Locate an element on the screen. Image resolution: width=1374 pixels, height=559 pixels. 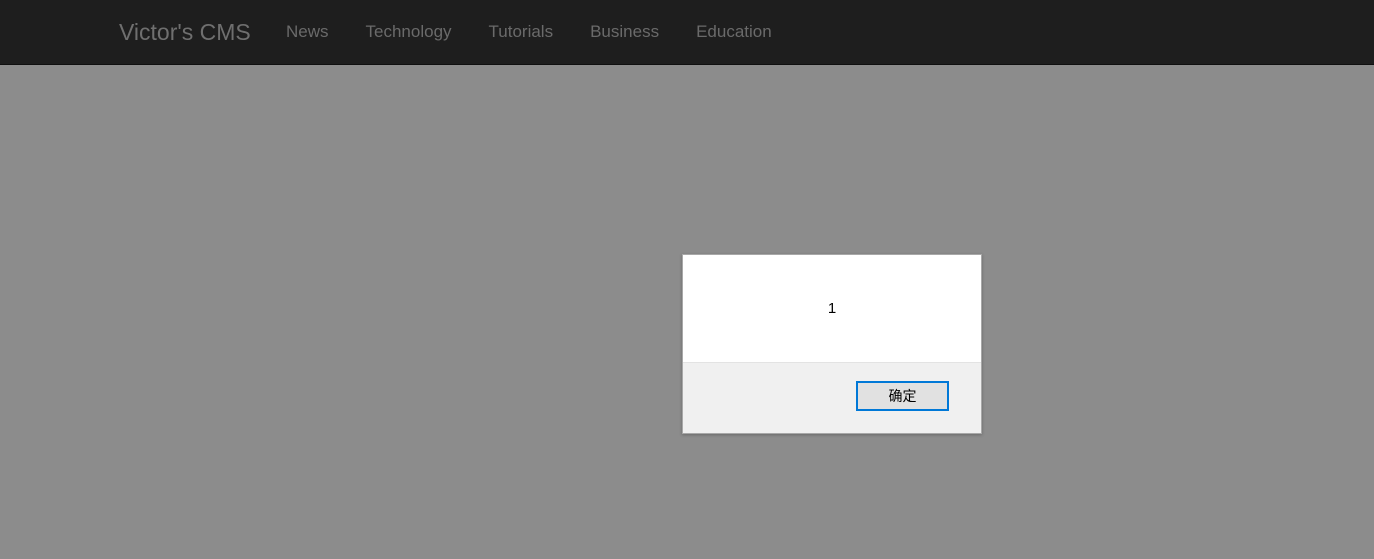
alert-dialog: 1 确定 is located at coordinates (832, 344).